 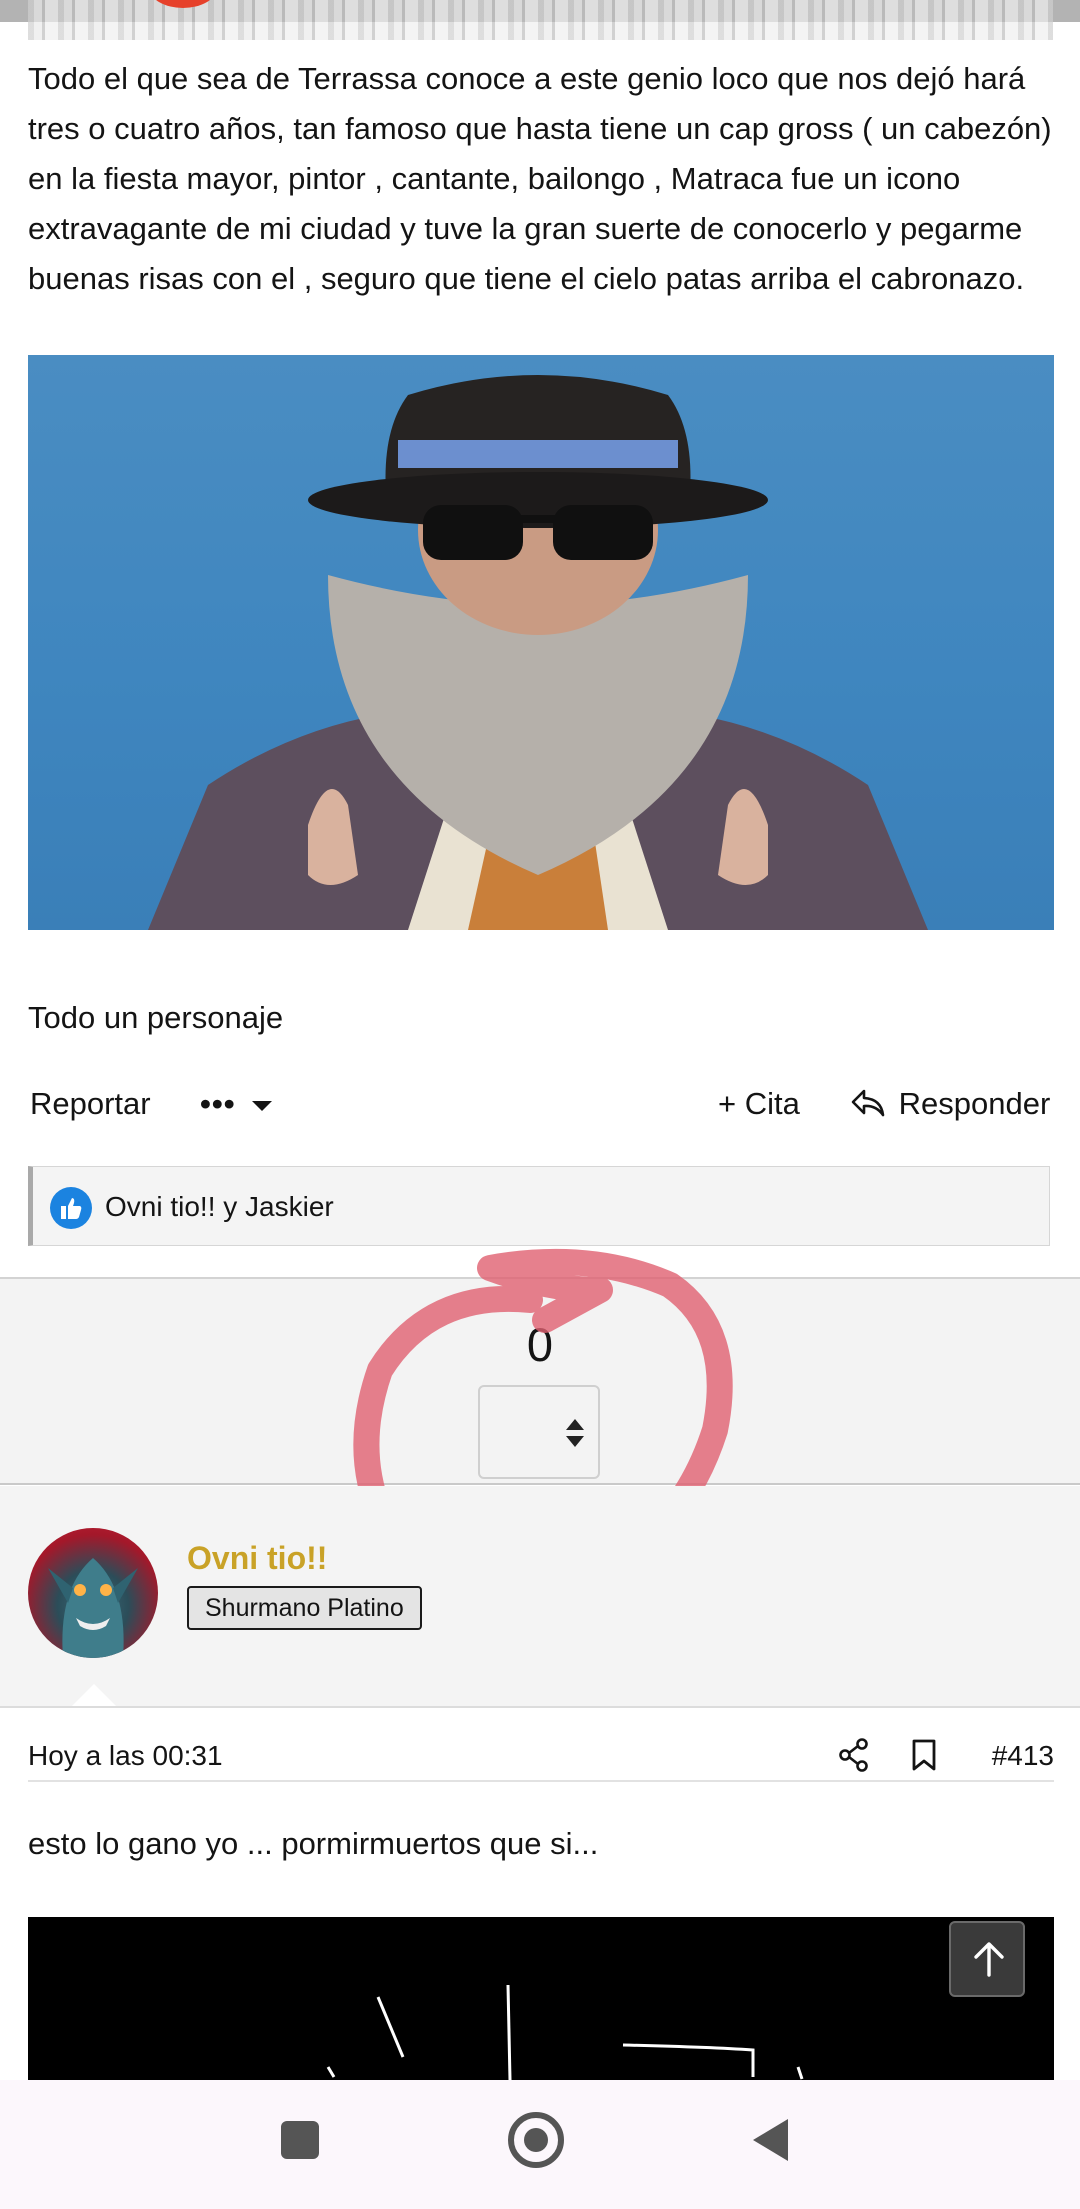 I want to click on system-nav-bar, so click(x=540, y=2144).